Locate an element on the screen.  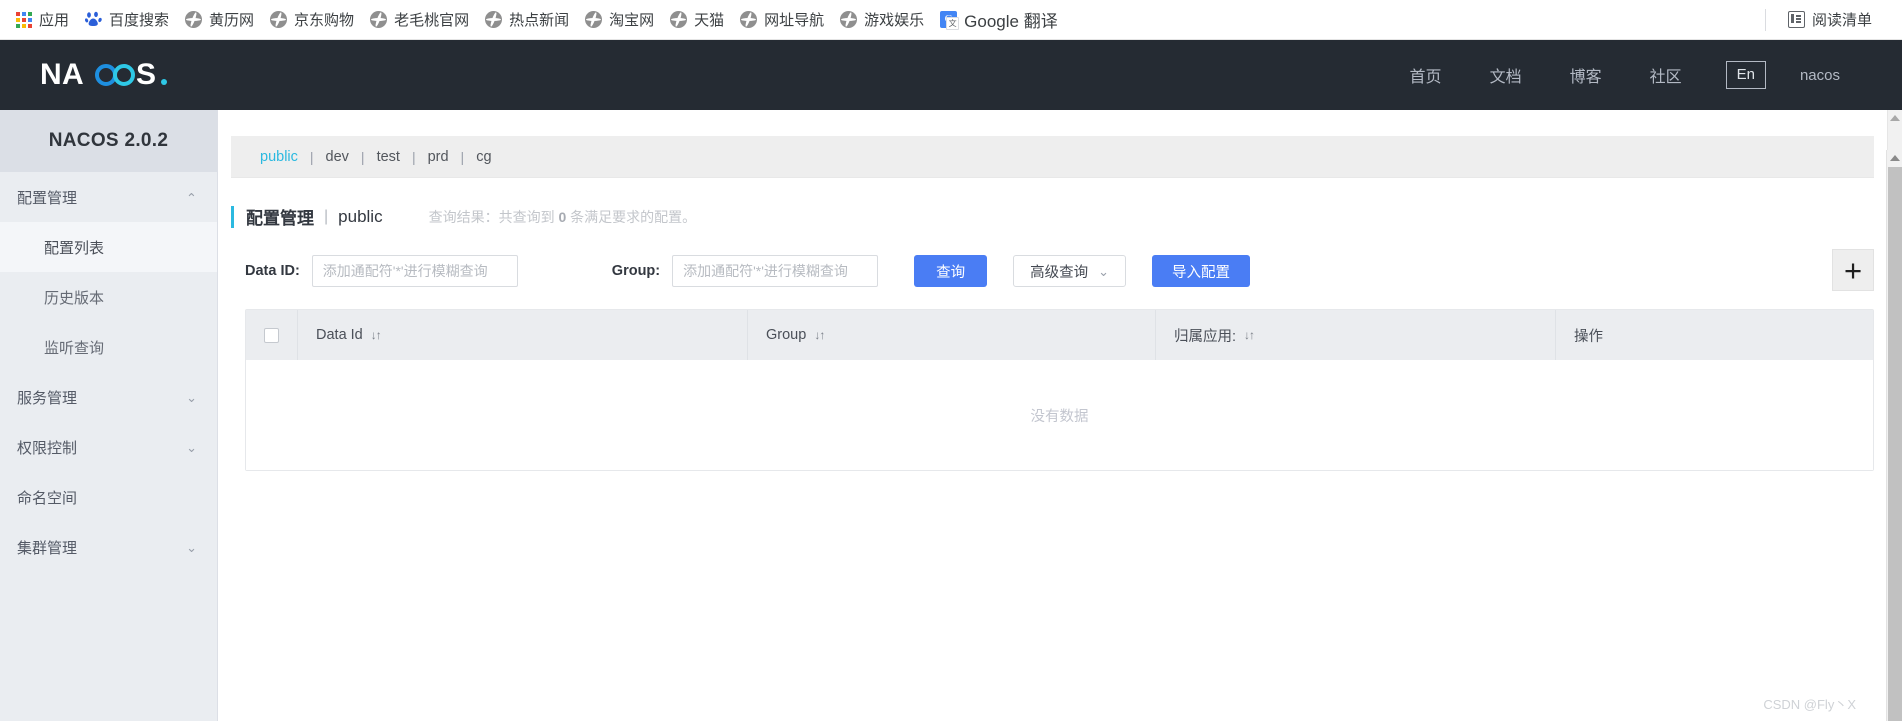
bookmark-redian-news: 热点新闻 is located at coordinates (527, 19).